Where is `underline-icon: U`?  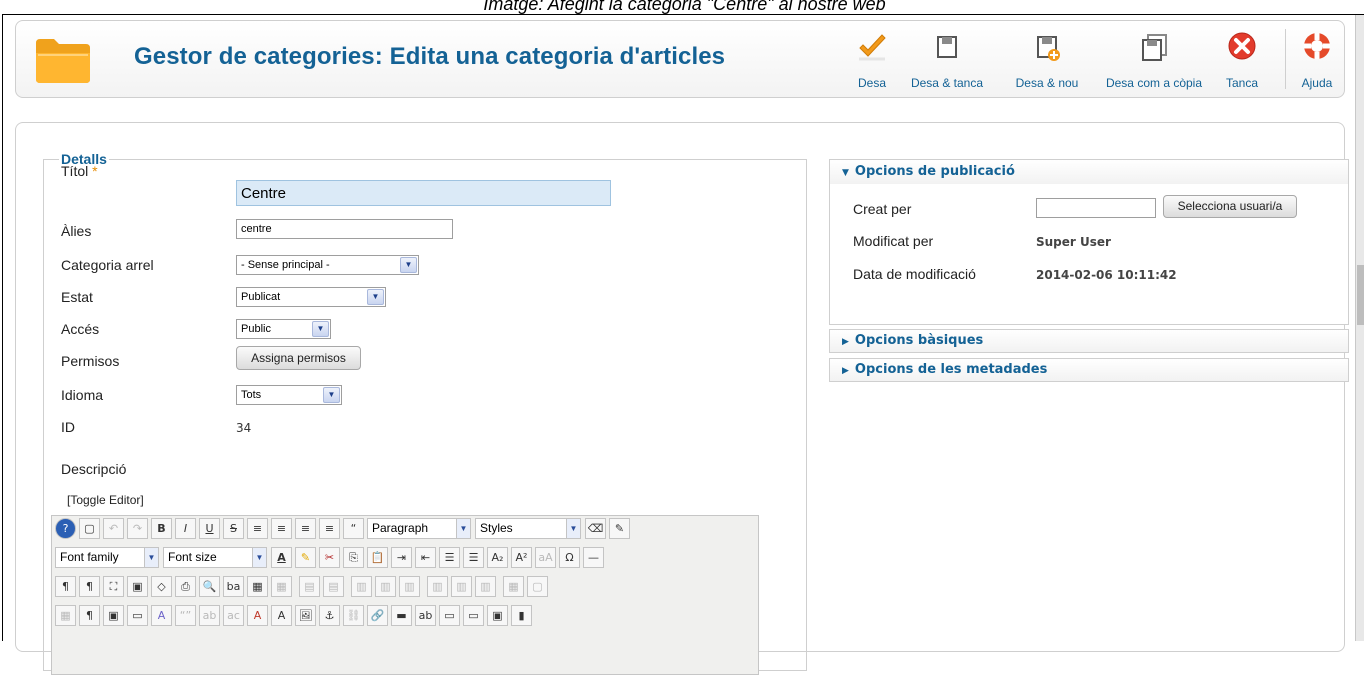
underline-icon: U is located at coordinates (209, 528).